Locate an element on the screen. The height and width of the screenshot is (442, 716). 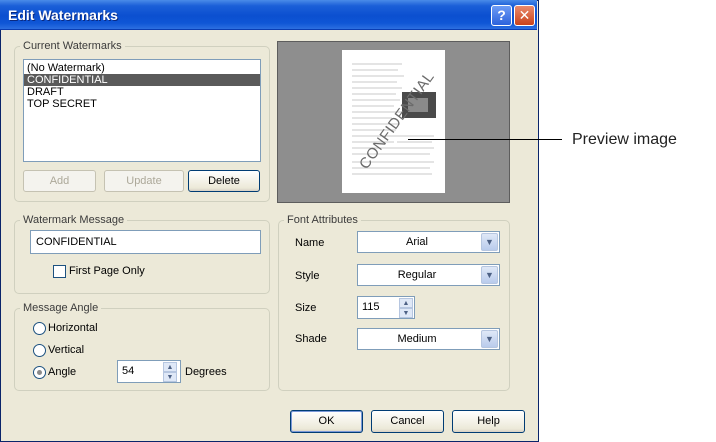
horizontal-radio is located at coordinates (39, 328).